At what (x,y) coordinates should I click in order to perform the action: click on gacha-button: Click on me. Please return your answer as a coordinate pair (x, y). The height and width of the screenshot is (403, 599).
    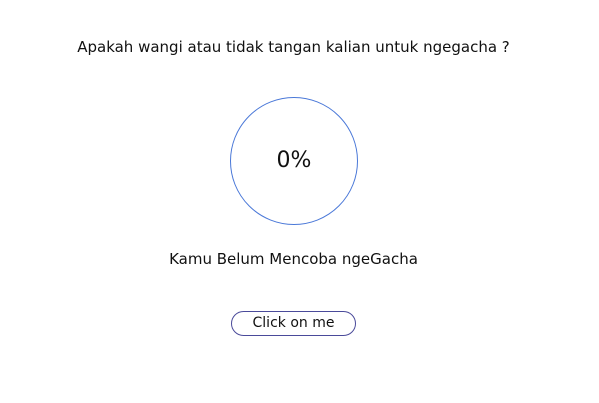
    Looking at the image, I should click on (293, 323).